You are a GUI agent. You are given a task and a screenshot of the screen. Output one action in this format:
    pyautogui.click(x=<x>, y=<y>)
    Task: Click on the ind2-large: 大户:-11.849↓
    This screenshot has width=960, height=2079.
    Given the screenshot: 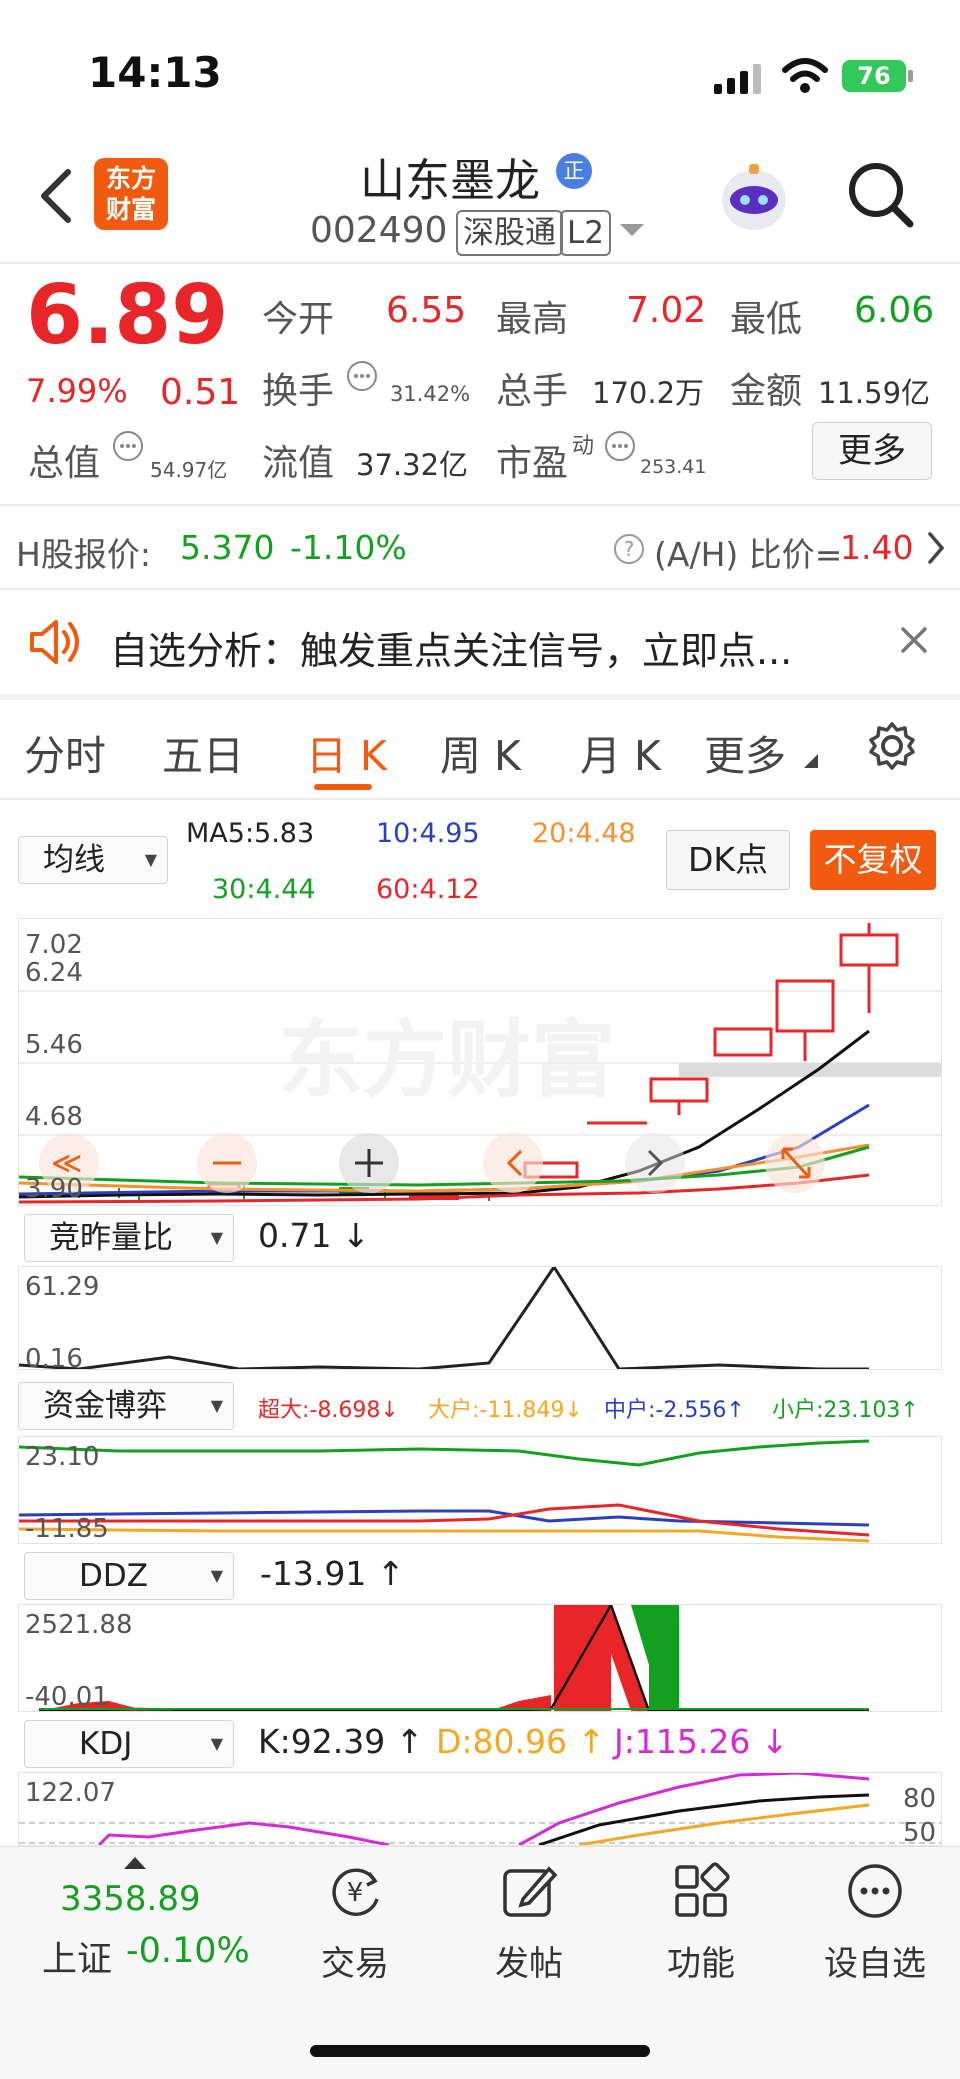 What is the action you would take?
    pyautogui.click(x=505, y=1410)
    